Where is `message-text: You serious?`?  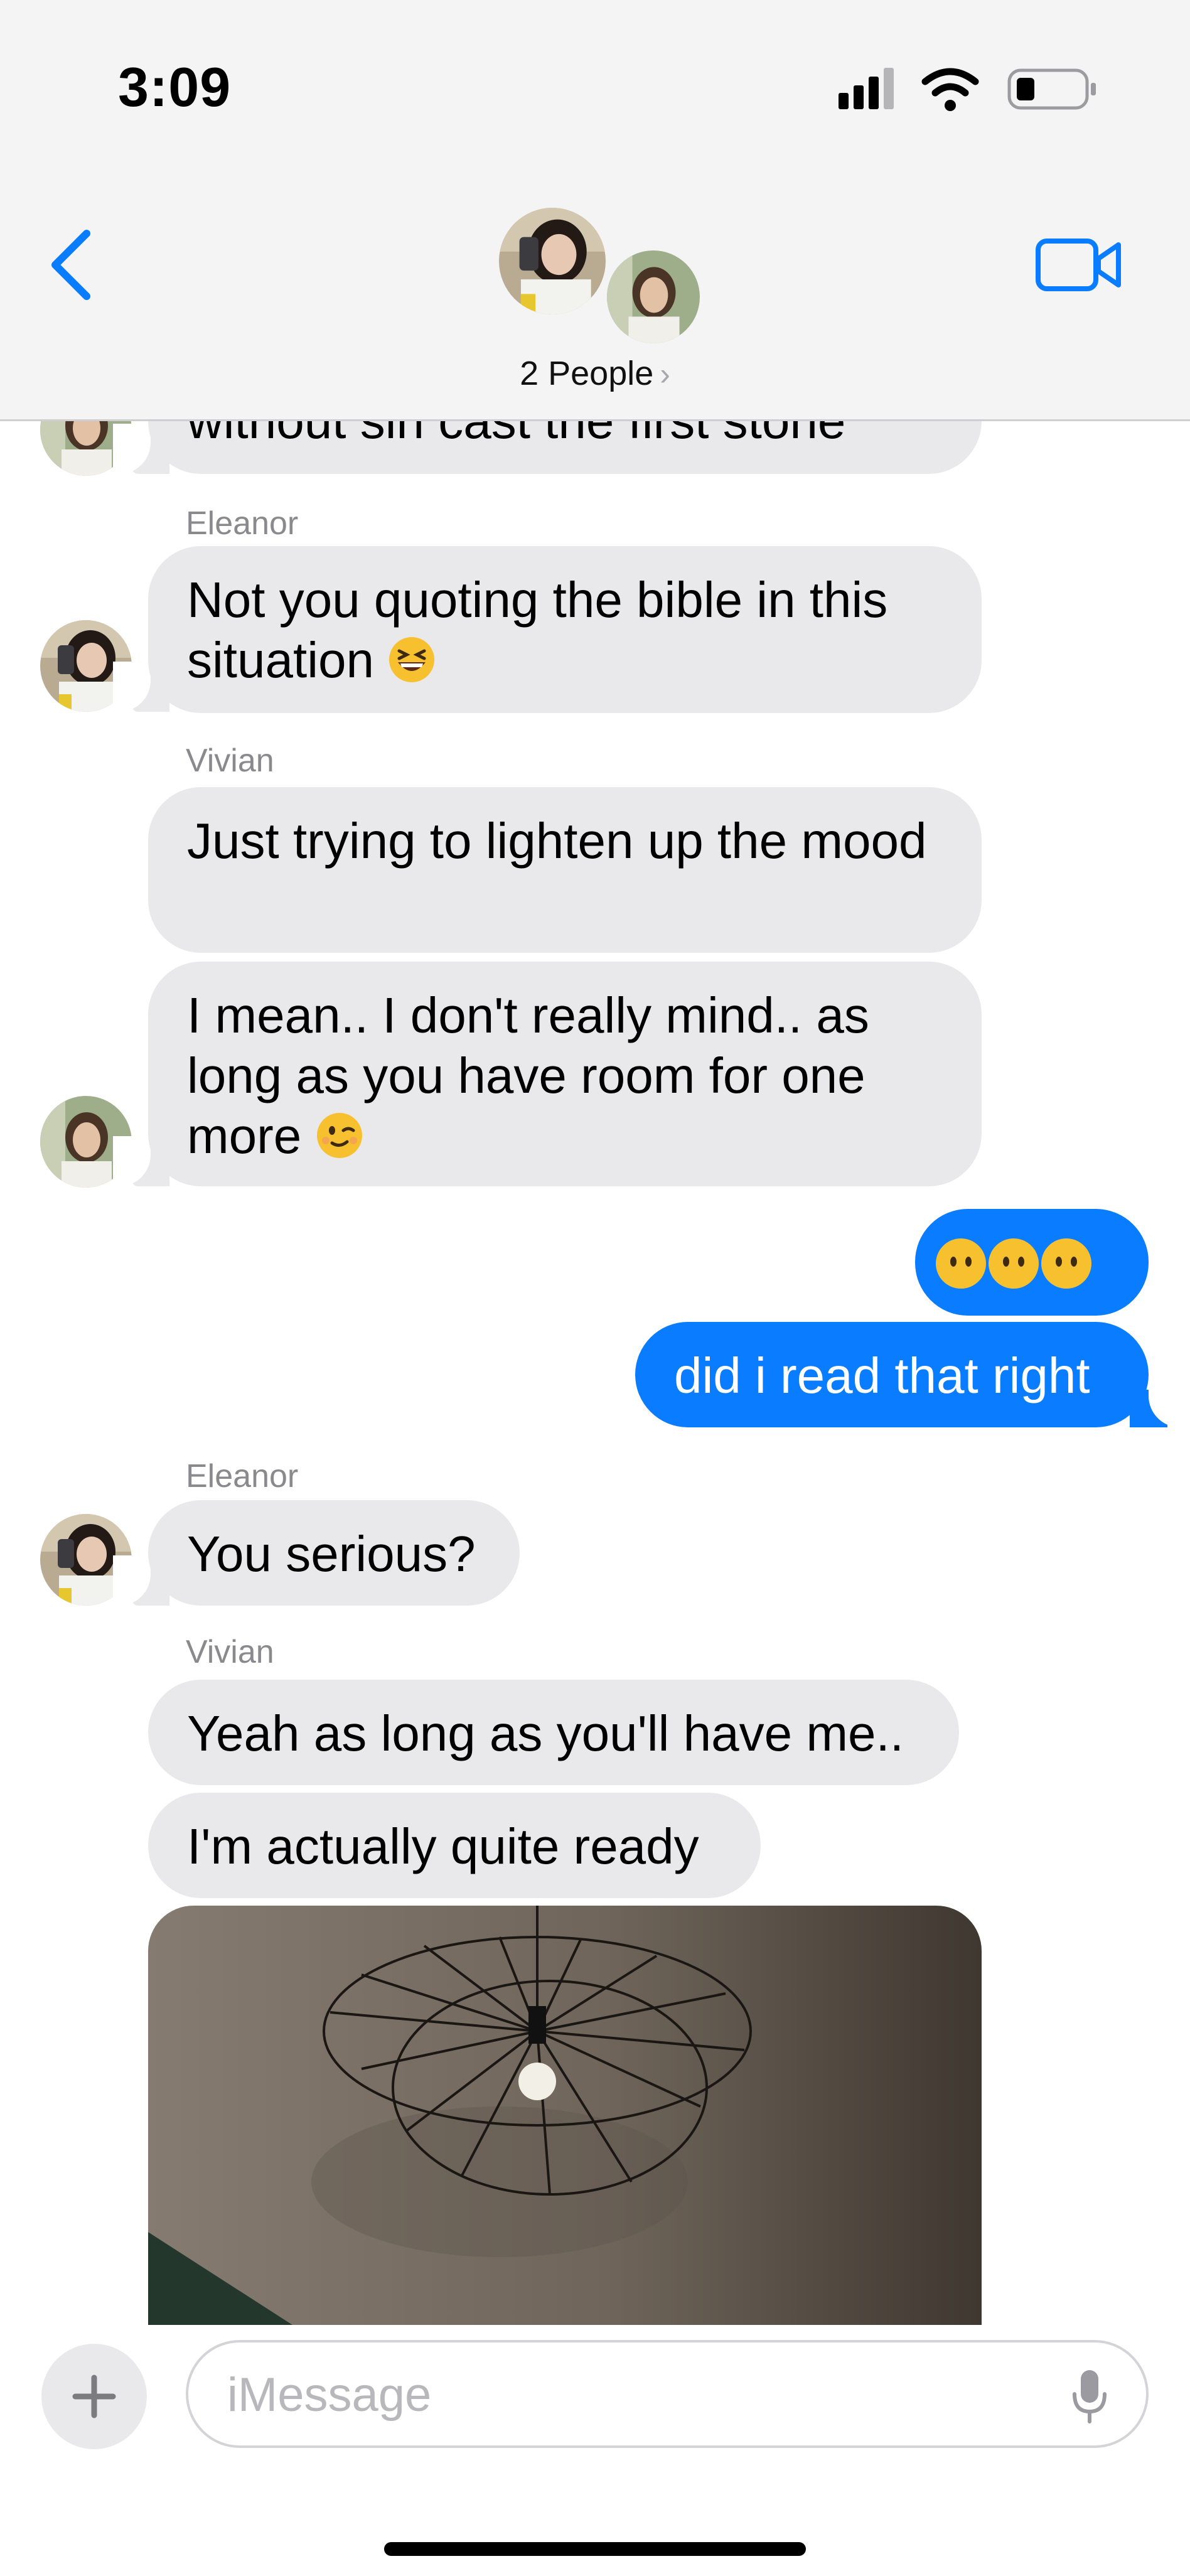 message-text: You serious? is located at coordinates (332, 1554).